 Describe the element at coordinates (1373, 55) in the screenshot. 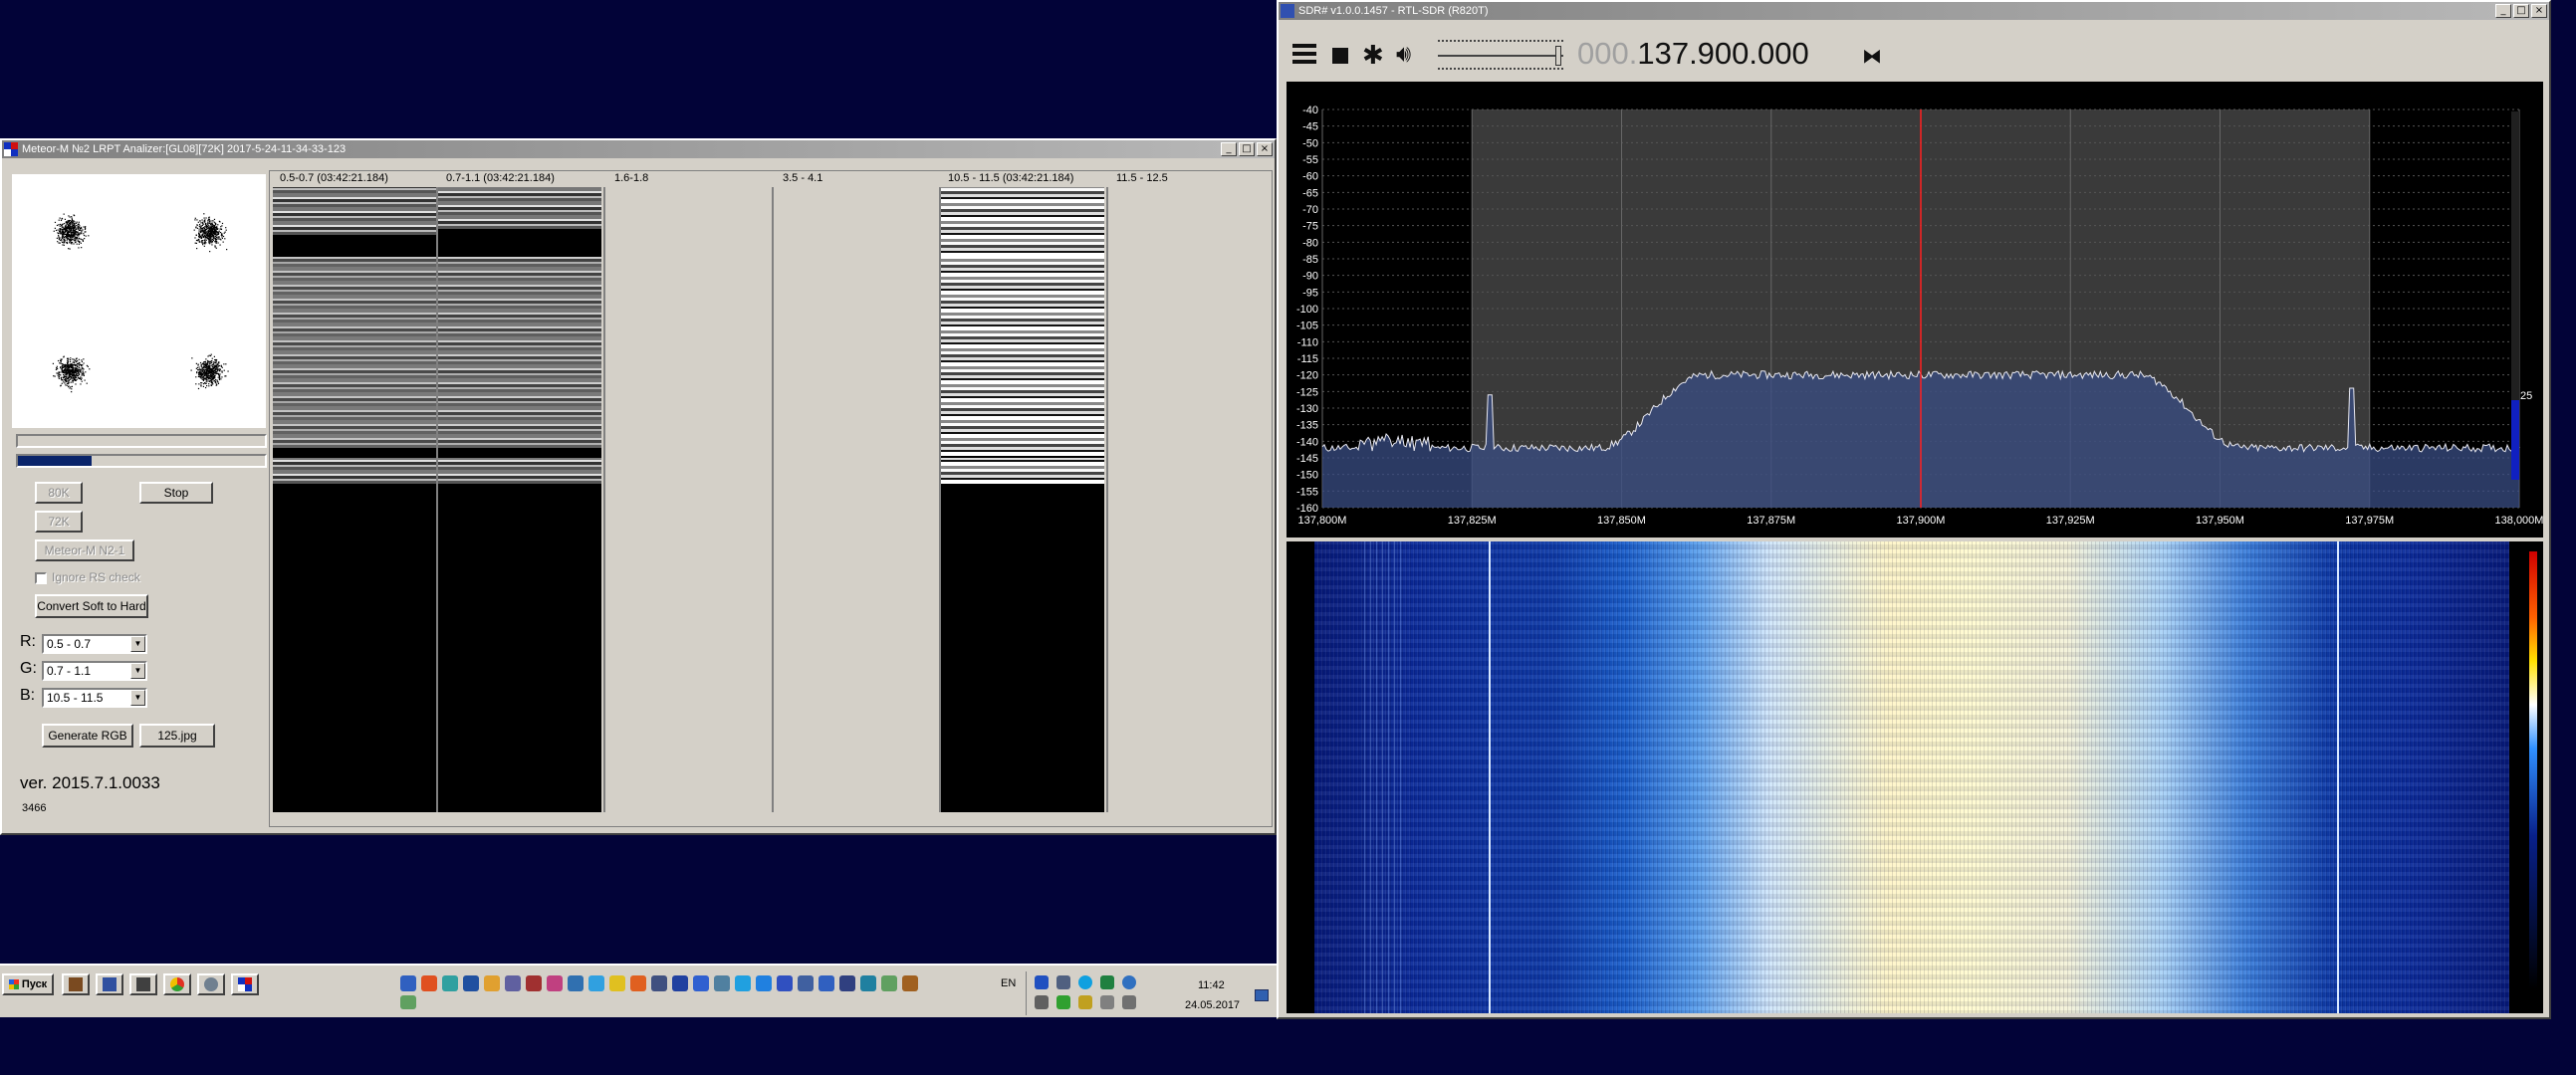

I see `gear-icon: ✱` at that location.